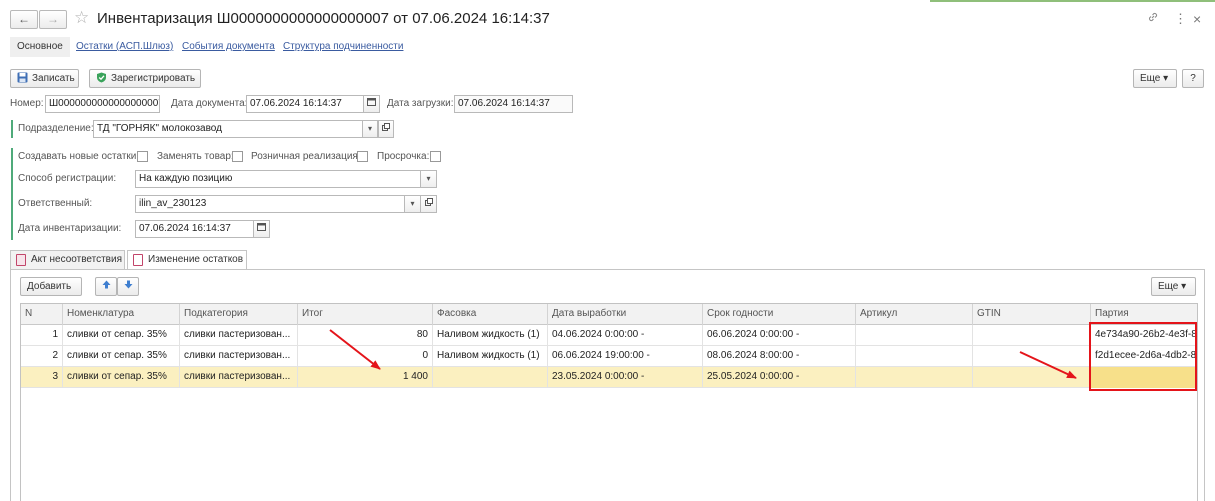 This screenshot has height=501, width=1215. I want to click on document-icon, so click(21, 260).